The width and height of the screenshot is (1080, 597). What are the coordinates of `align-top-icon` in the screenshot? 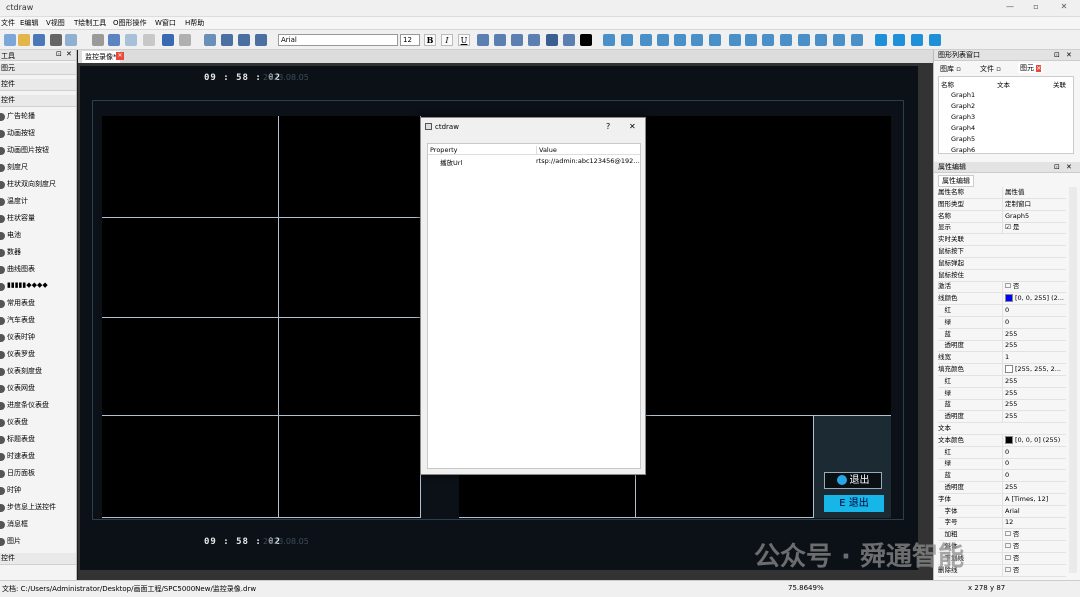 It's located at (534, 40).